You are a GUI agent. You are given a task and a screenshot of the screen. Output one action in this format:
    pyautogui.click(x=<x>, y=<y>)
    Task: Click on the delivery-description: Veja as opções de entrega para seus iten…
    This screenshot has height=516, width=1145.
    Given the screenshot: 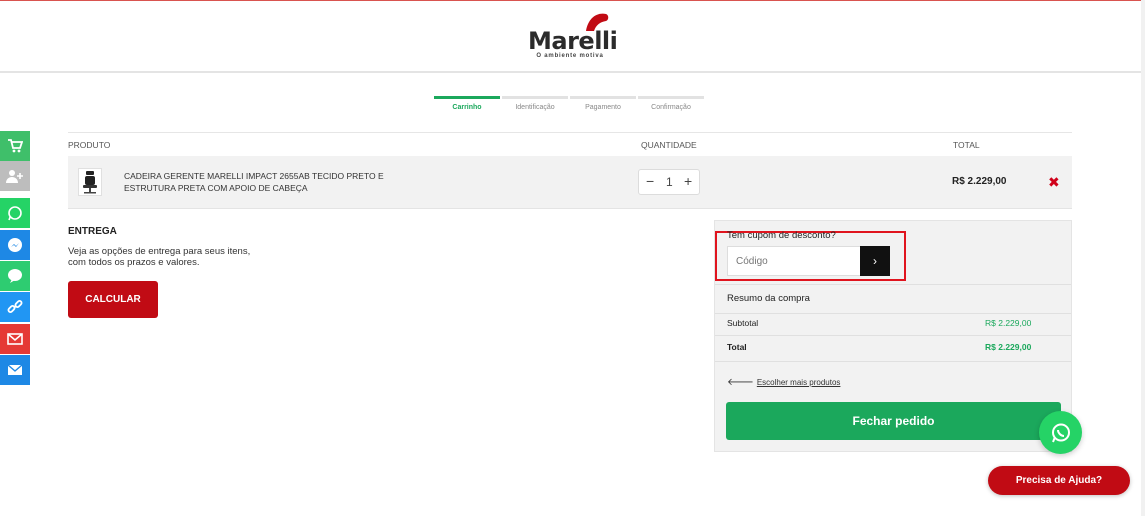 What is the action you would take?
    pyautogui.click(x=159, y=257)
    